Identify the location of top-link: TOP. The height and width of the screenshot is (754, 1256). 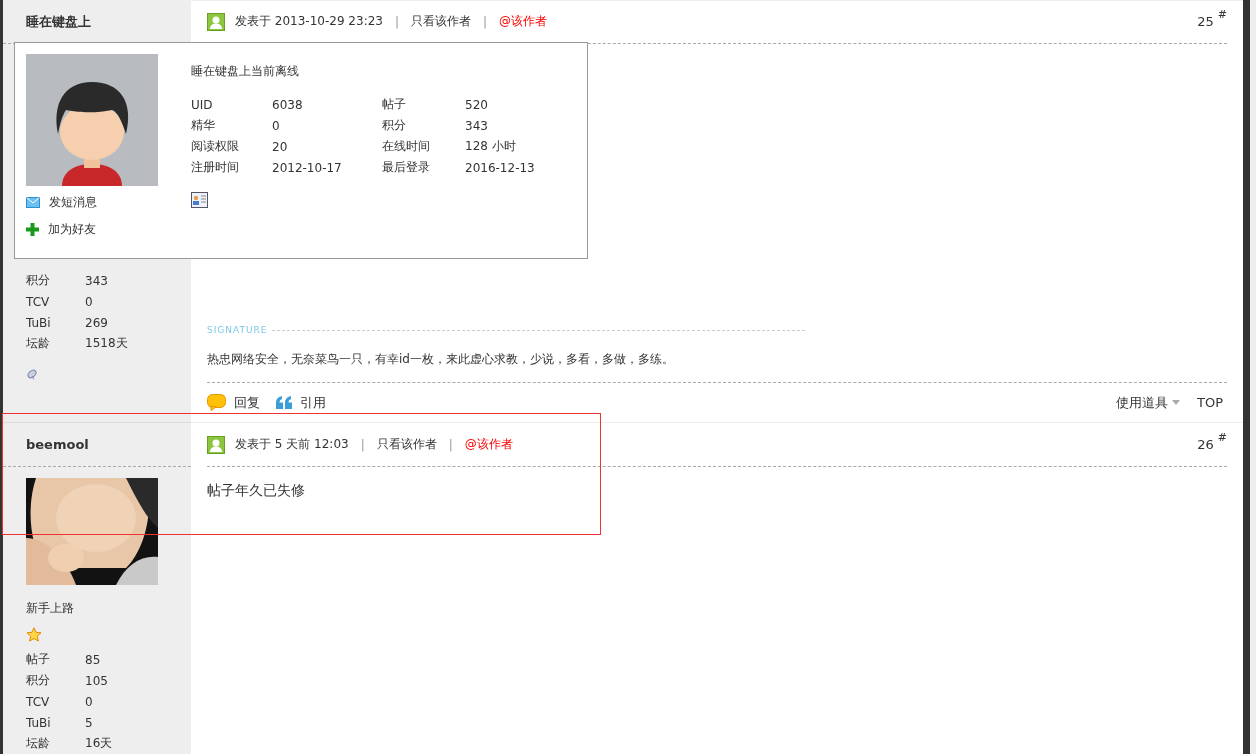
(1210, 403).